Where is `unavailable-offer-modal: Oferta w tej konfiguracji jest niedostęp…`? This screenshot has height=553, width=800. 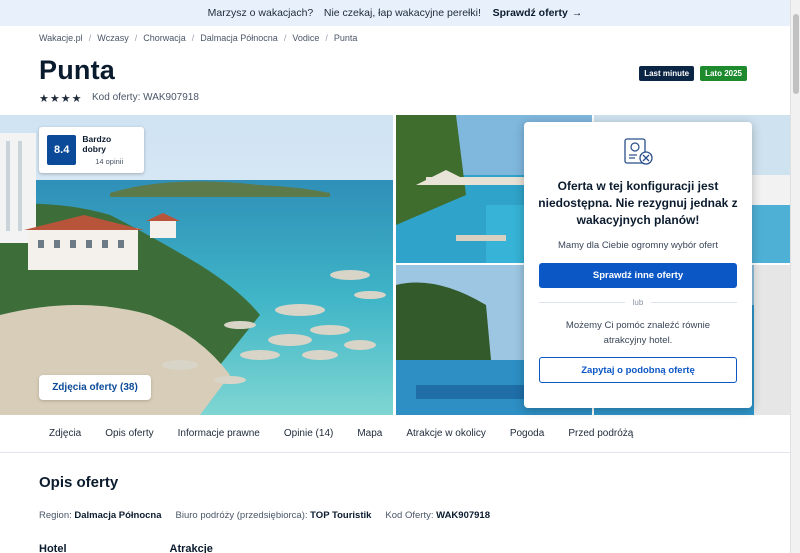
unavailable-offer-modal: Oferta w tej konfiguracji jest niedostęp… is located at coordinates (638, 265).